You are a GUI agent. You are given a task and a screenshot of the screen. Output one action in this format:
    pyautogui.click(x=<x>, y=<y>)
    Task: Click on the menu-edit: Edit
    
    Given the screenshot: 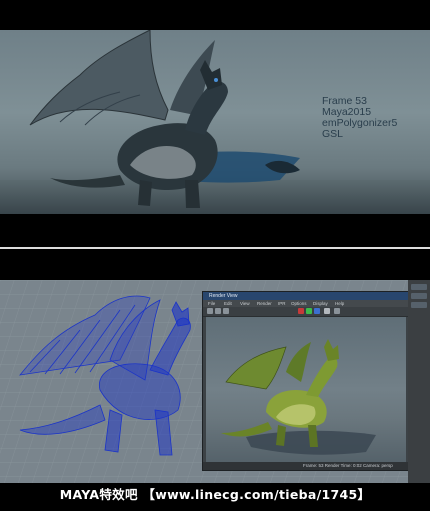 What is the action you would take?
    pyautogui.click(x=228, y=303)
    